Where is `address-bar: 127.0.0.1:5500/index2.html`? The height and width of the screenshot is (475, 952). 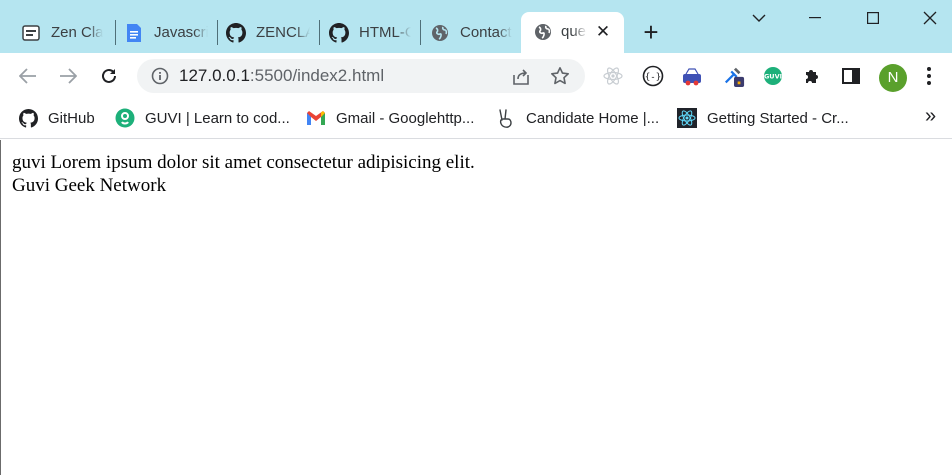 address-bar: 127.0.0.1:5500/index2.html is located at coordinates (361, 76).